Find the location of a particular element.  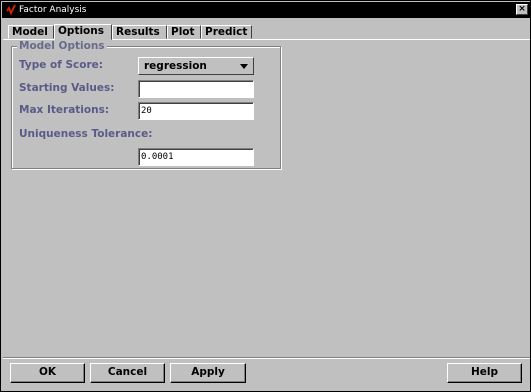

footer-divider is located at coordinates (266, 358).